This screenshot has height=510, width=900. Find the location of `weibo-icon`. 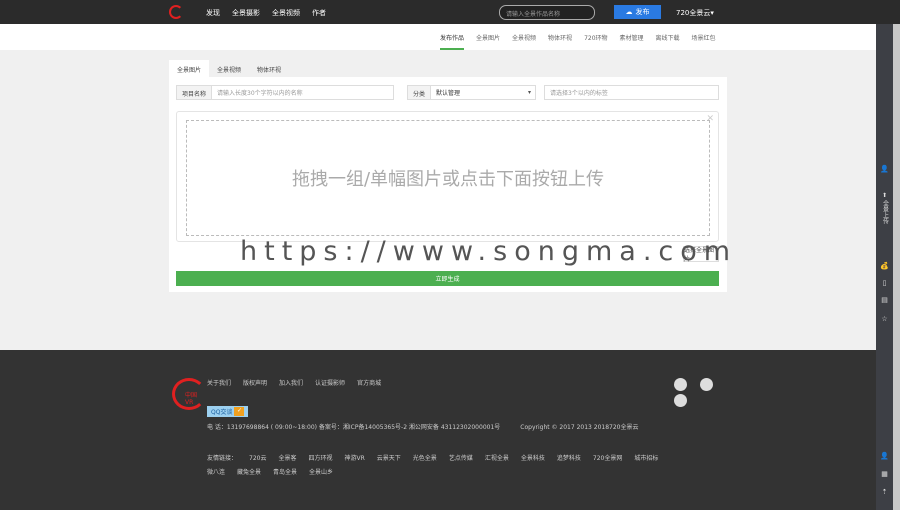

weibo-icon is located at coordinates (706, 384).